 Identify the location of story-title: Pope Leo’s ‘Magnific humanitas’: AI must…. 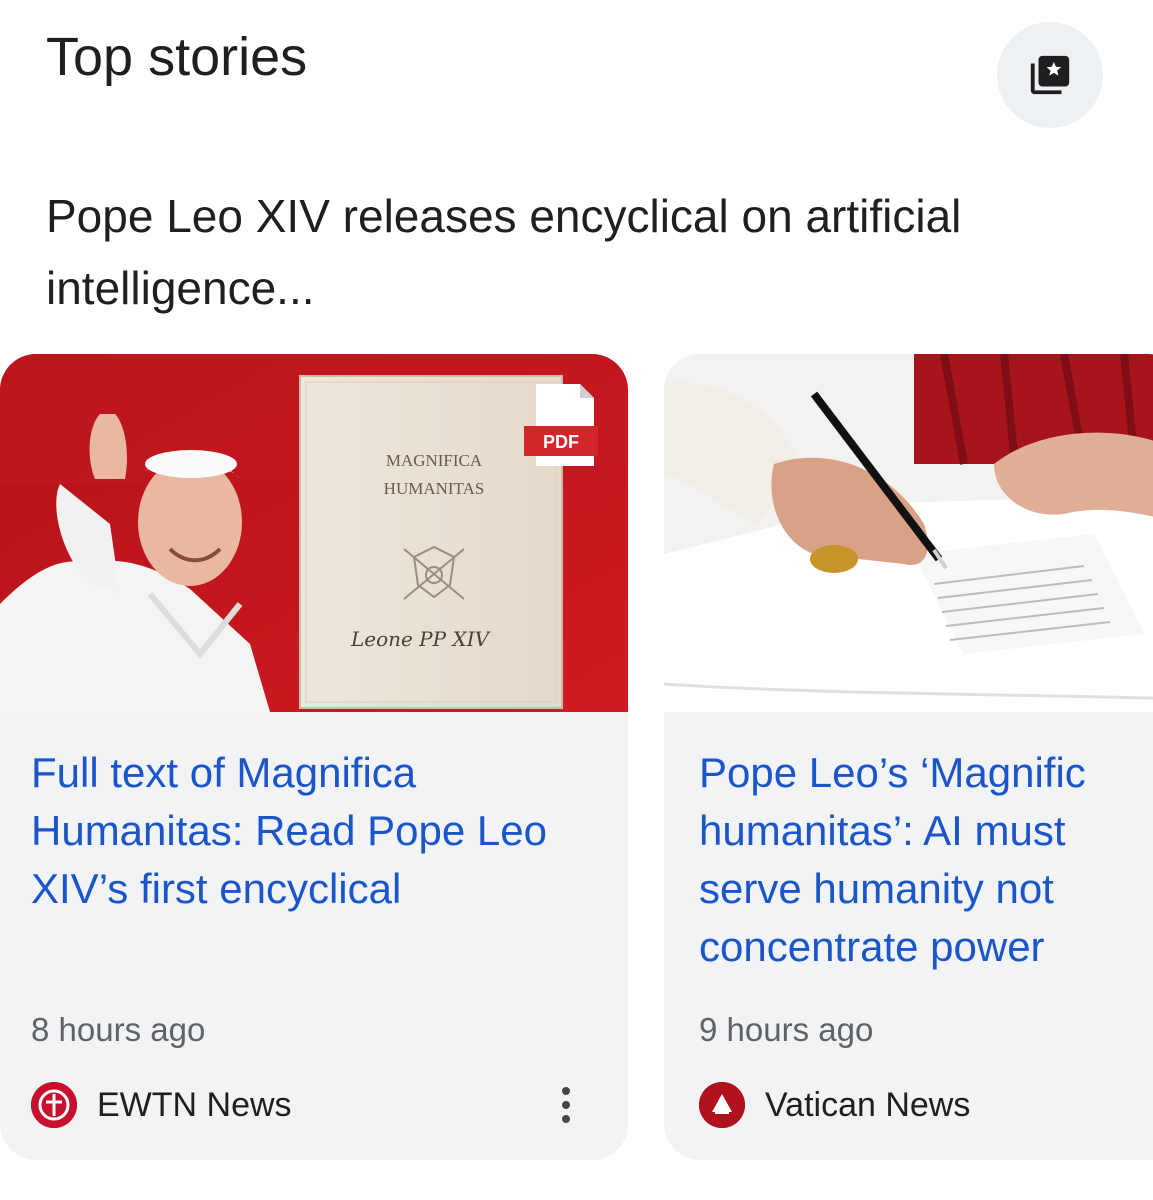
(926, 860).